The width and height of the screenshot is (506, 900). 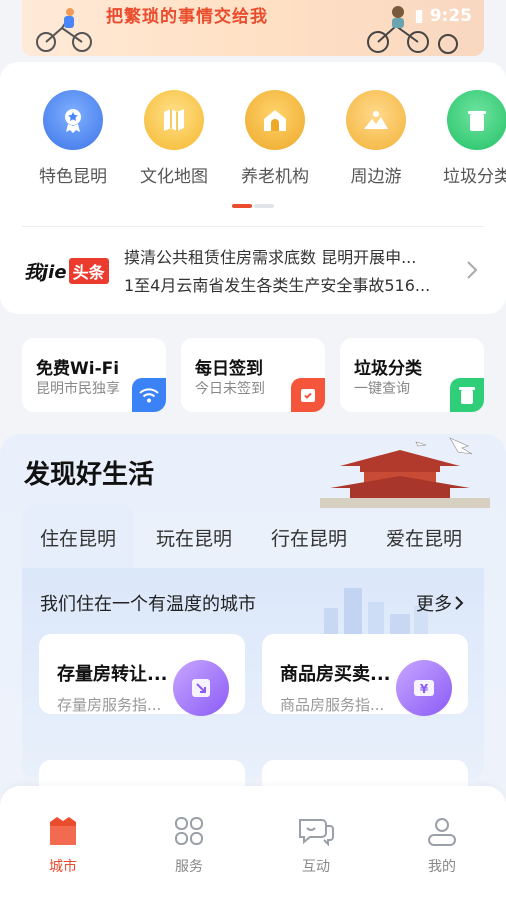 I want to click on quick-title: 免费Wi-Fi, so click(x=78, y=369).